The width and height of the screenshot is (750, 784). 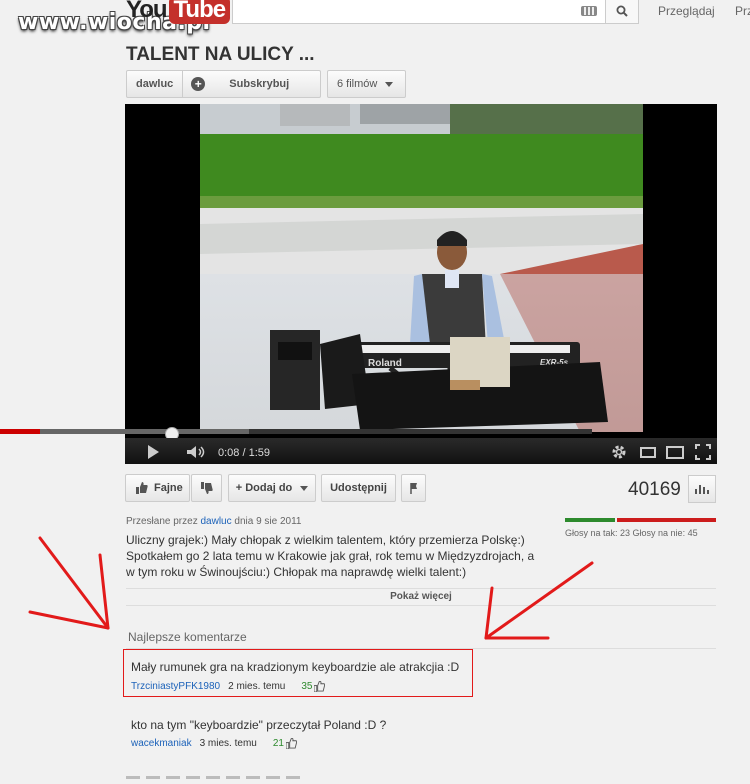 I want to click on keyboard-icon, so click(x=589, y=11).